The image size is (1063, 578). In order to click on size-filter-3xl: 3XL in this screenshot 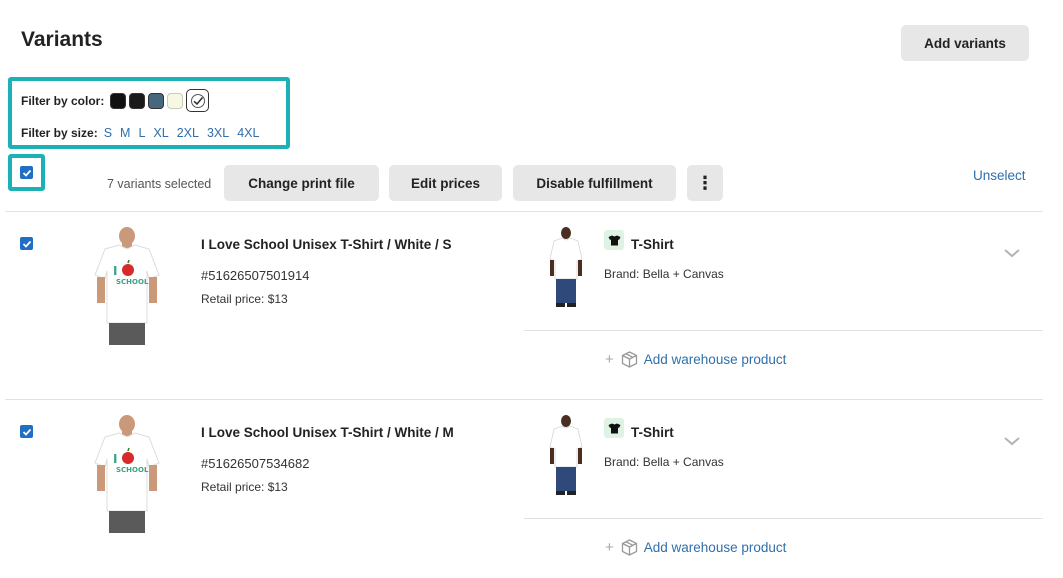, I will do `click(218, 133)`.